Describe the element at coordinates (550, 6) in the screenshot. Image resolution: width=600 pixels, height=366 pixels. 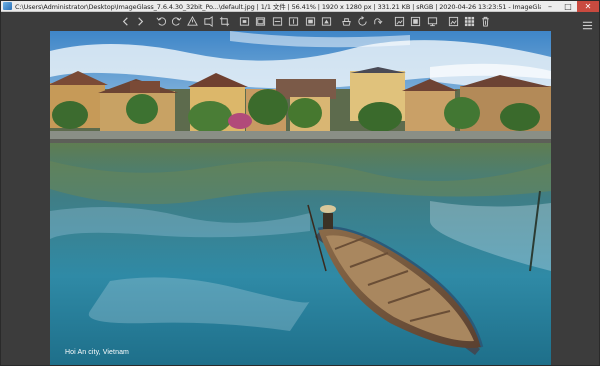
I see `minimize-button: –` at that location.